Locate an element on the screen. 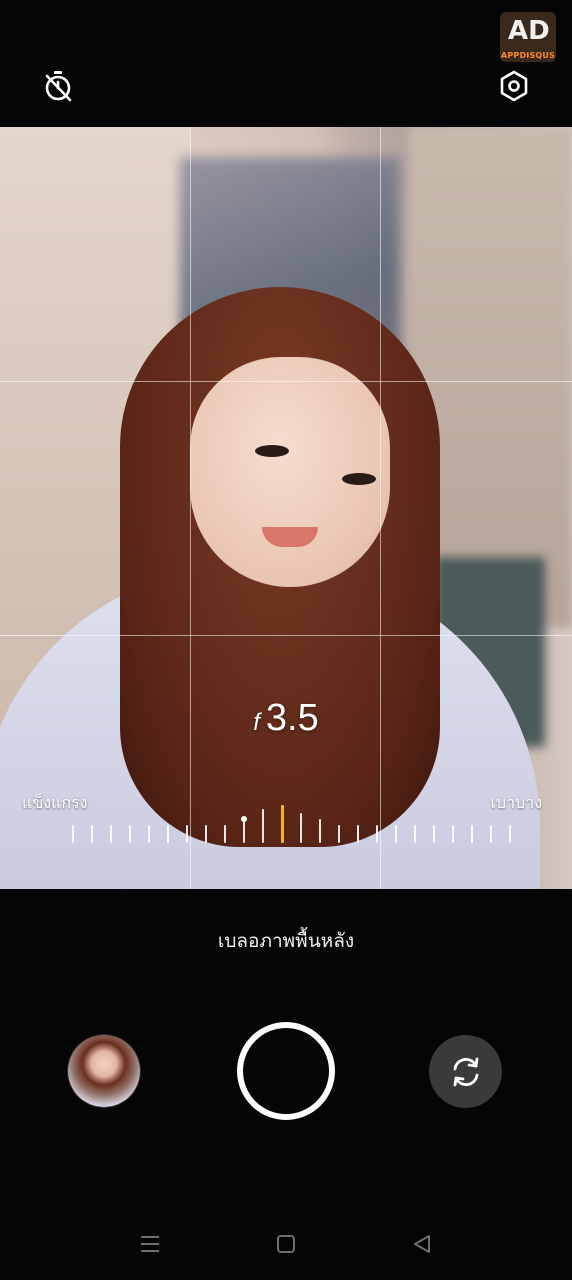 This screenshot has width=572, height=1280. gallery-thumbnail is located at coordinates (104, 1071).